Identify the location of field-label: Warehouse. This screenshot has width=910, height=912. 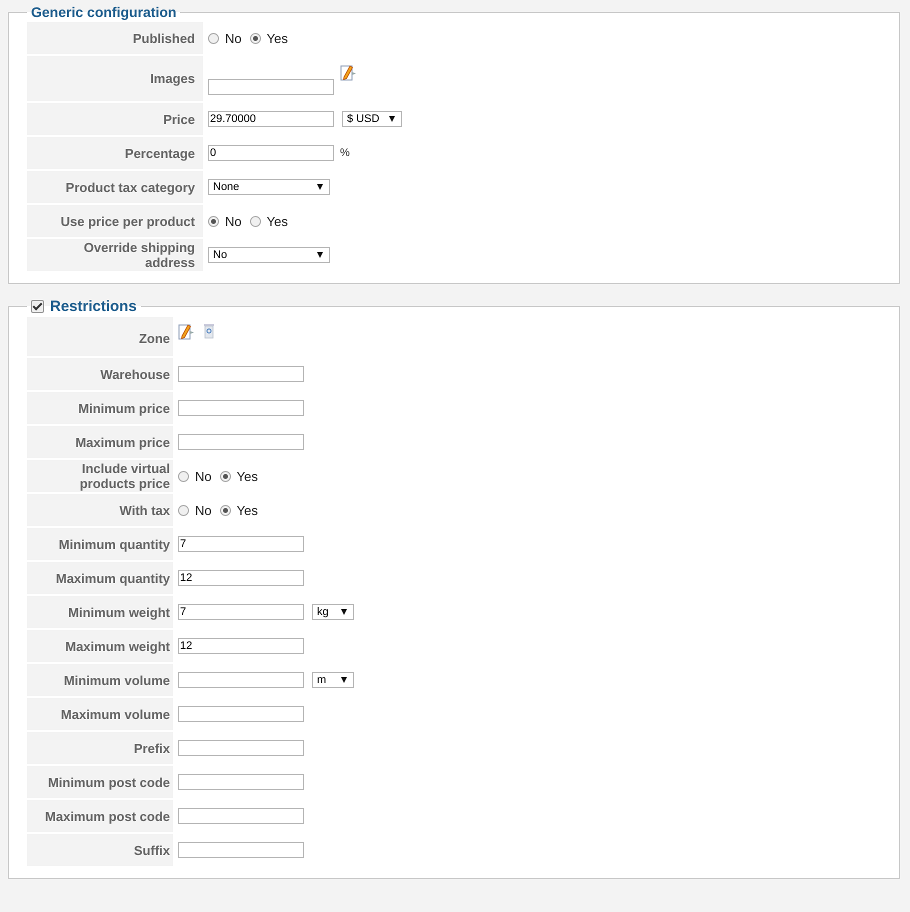
(100, 374).